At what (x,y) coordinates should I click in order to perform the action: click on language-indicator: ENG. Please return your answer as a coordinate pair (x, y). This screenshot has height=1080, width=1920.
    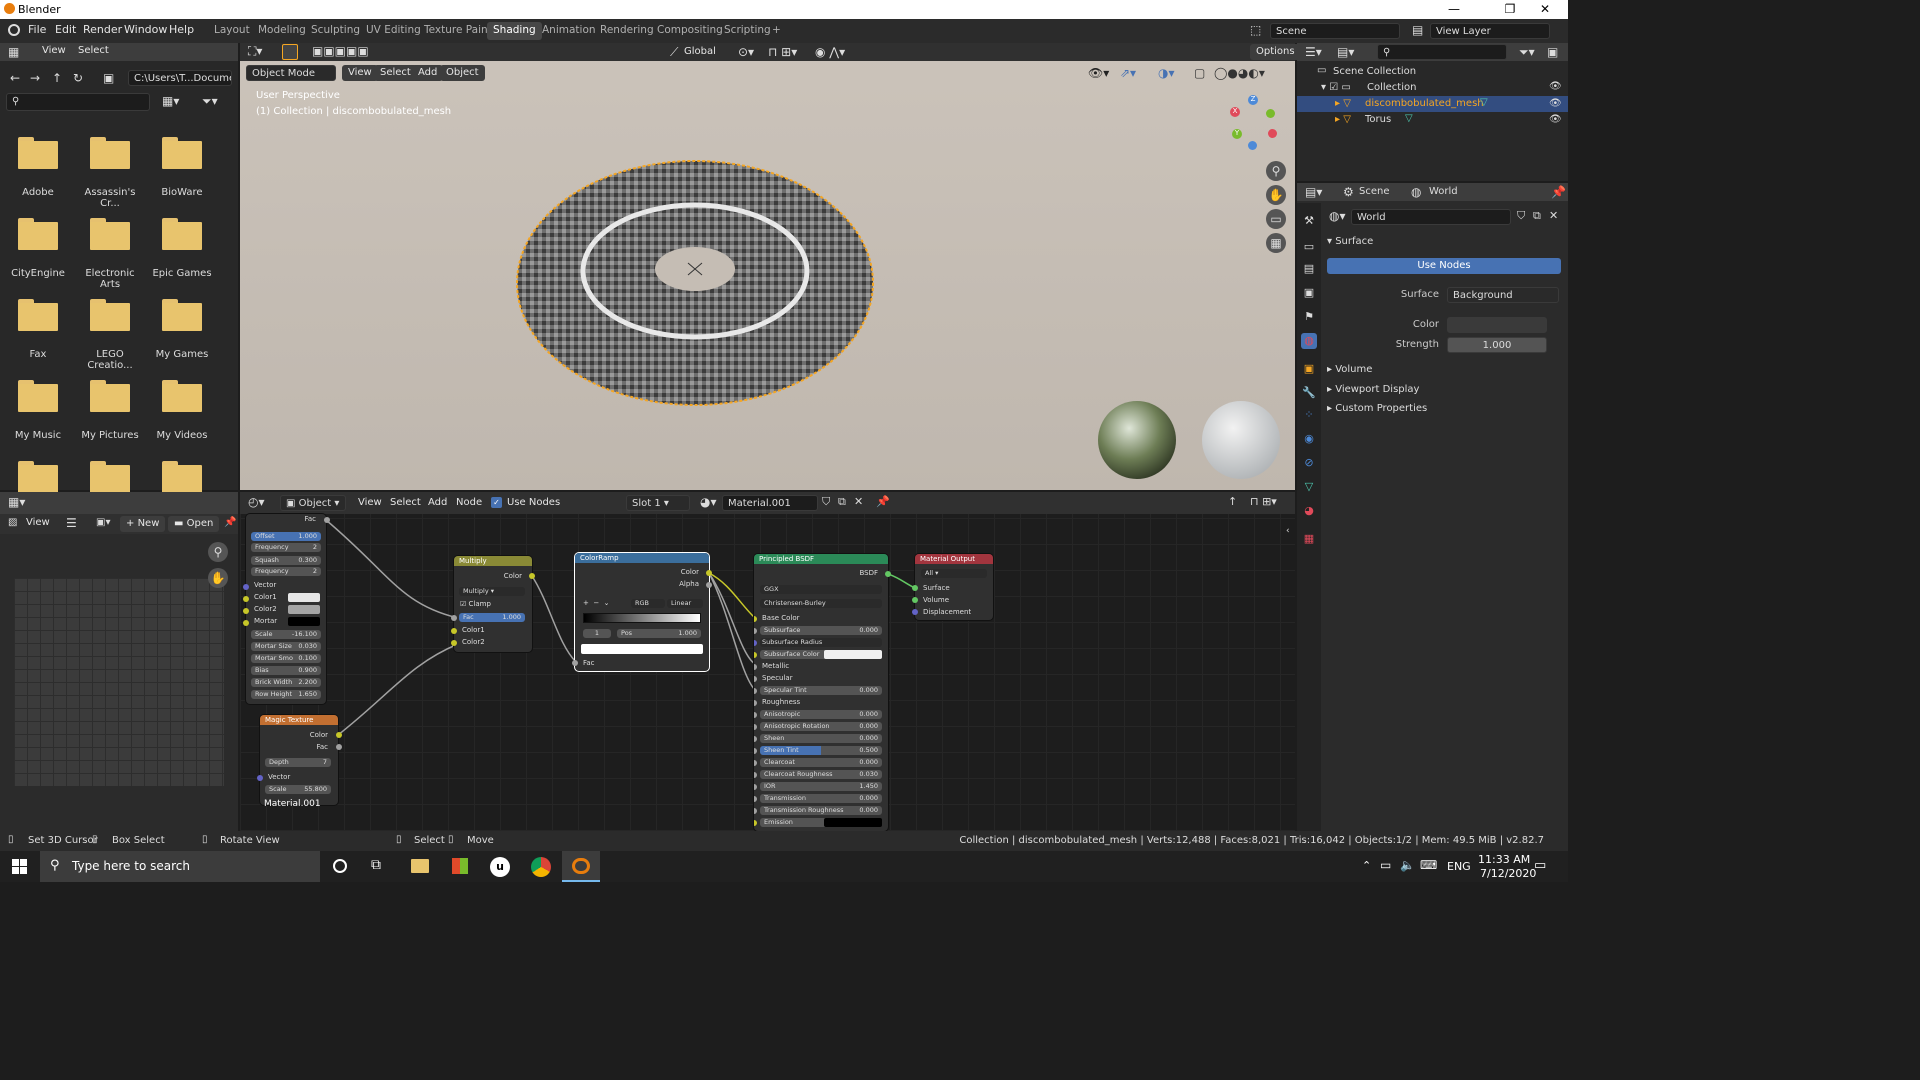
    Looking at the image, I should click on (1459, 866).